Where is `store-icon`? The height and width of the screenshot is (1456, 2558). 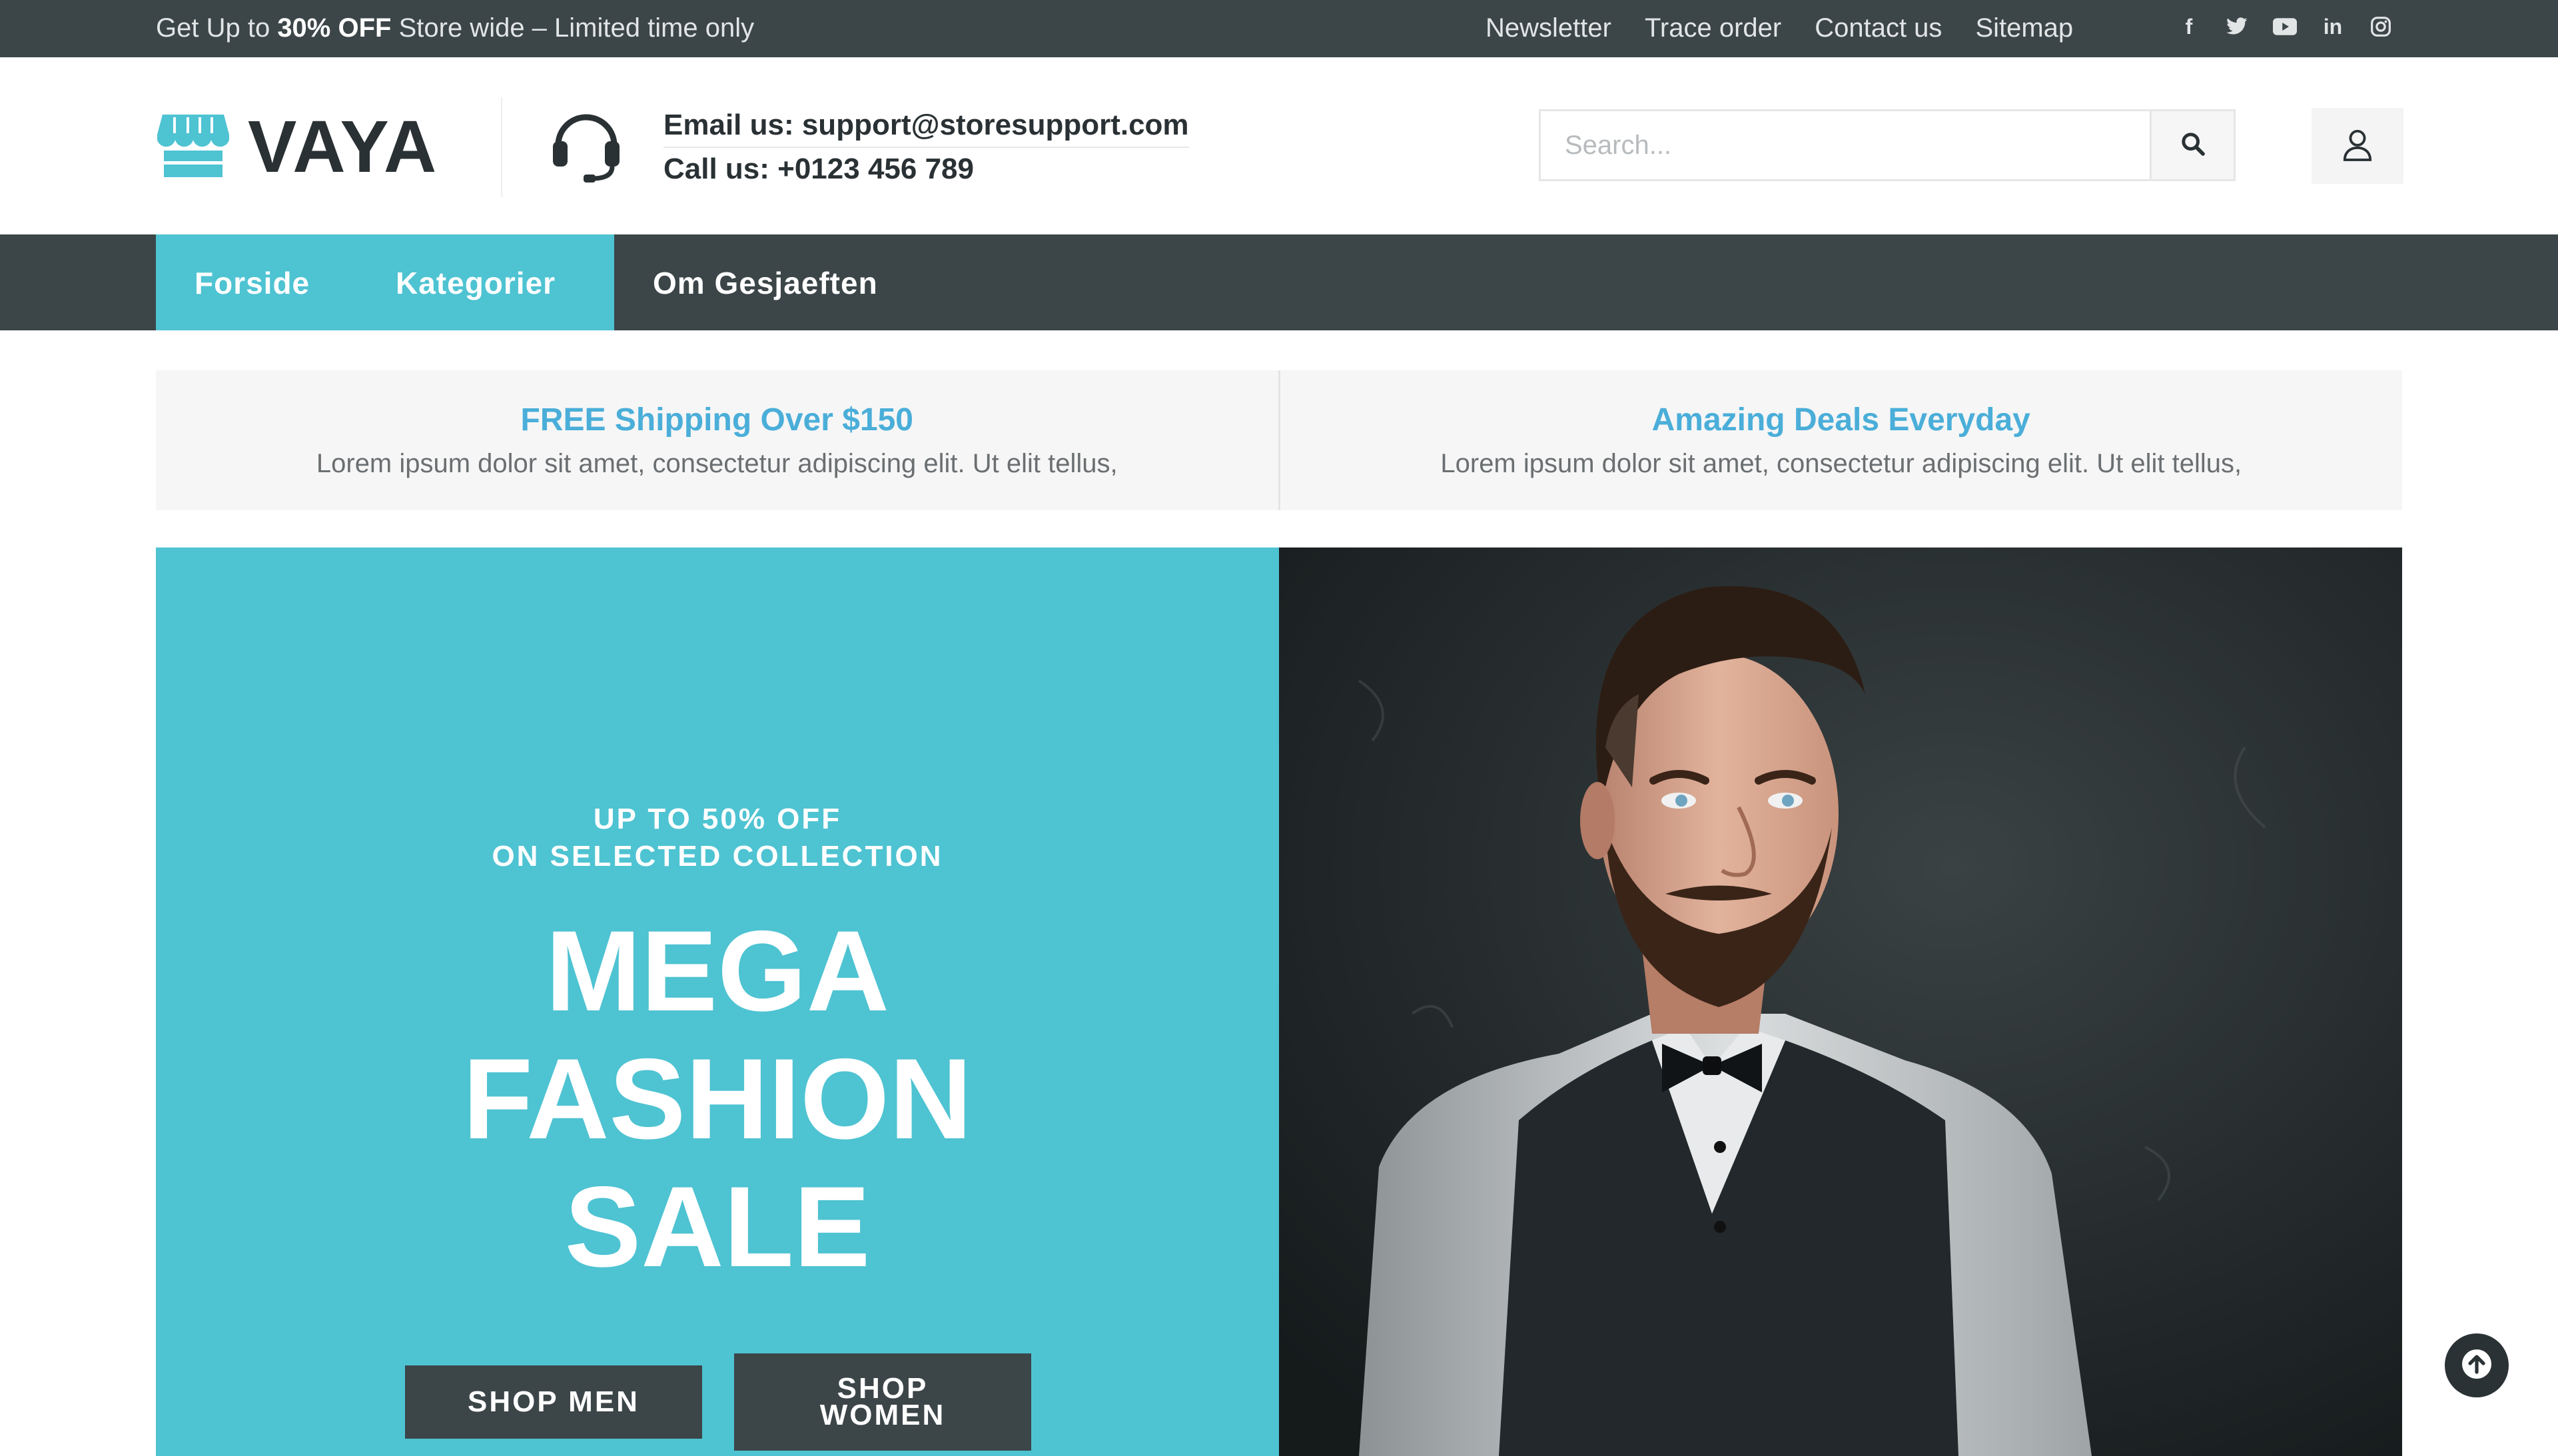
store-icon is located at coordinates (193, 147).